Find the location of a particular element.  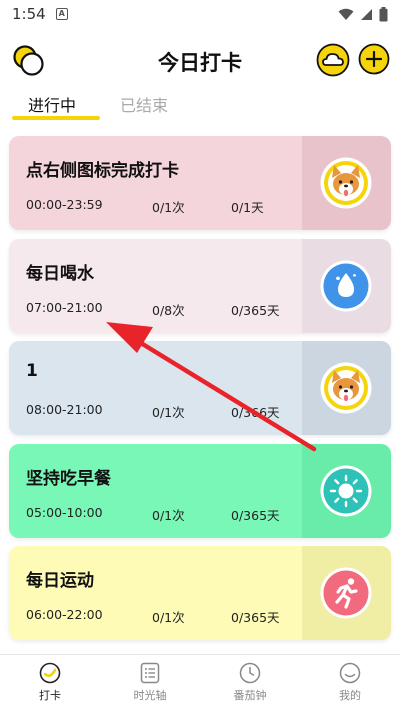

status-time: 1:54 is located at coordinates (29, 14).